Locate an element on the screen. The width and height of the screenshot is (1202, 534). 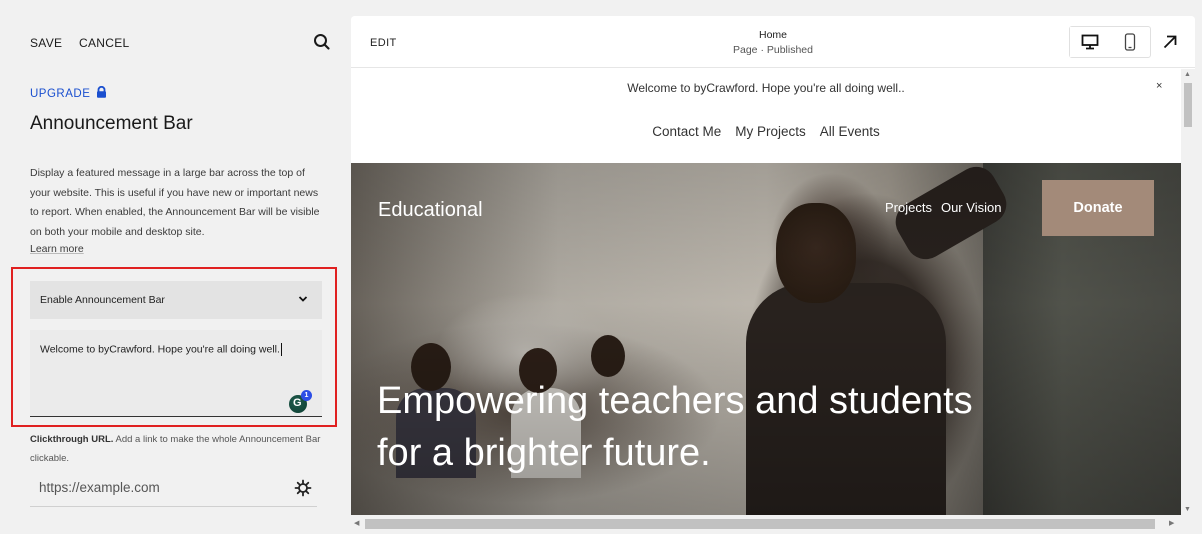
expand-icon is located at coordinates (1170, 42).